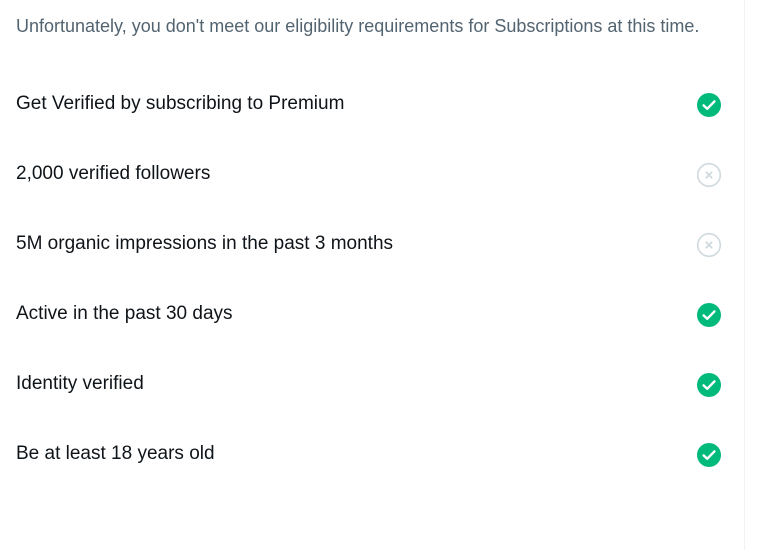 This screenshot has height=550, width=773. I want to click on requirement-row: 2,000 verified followers, so click(372, 175).